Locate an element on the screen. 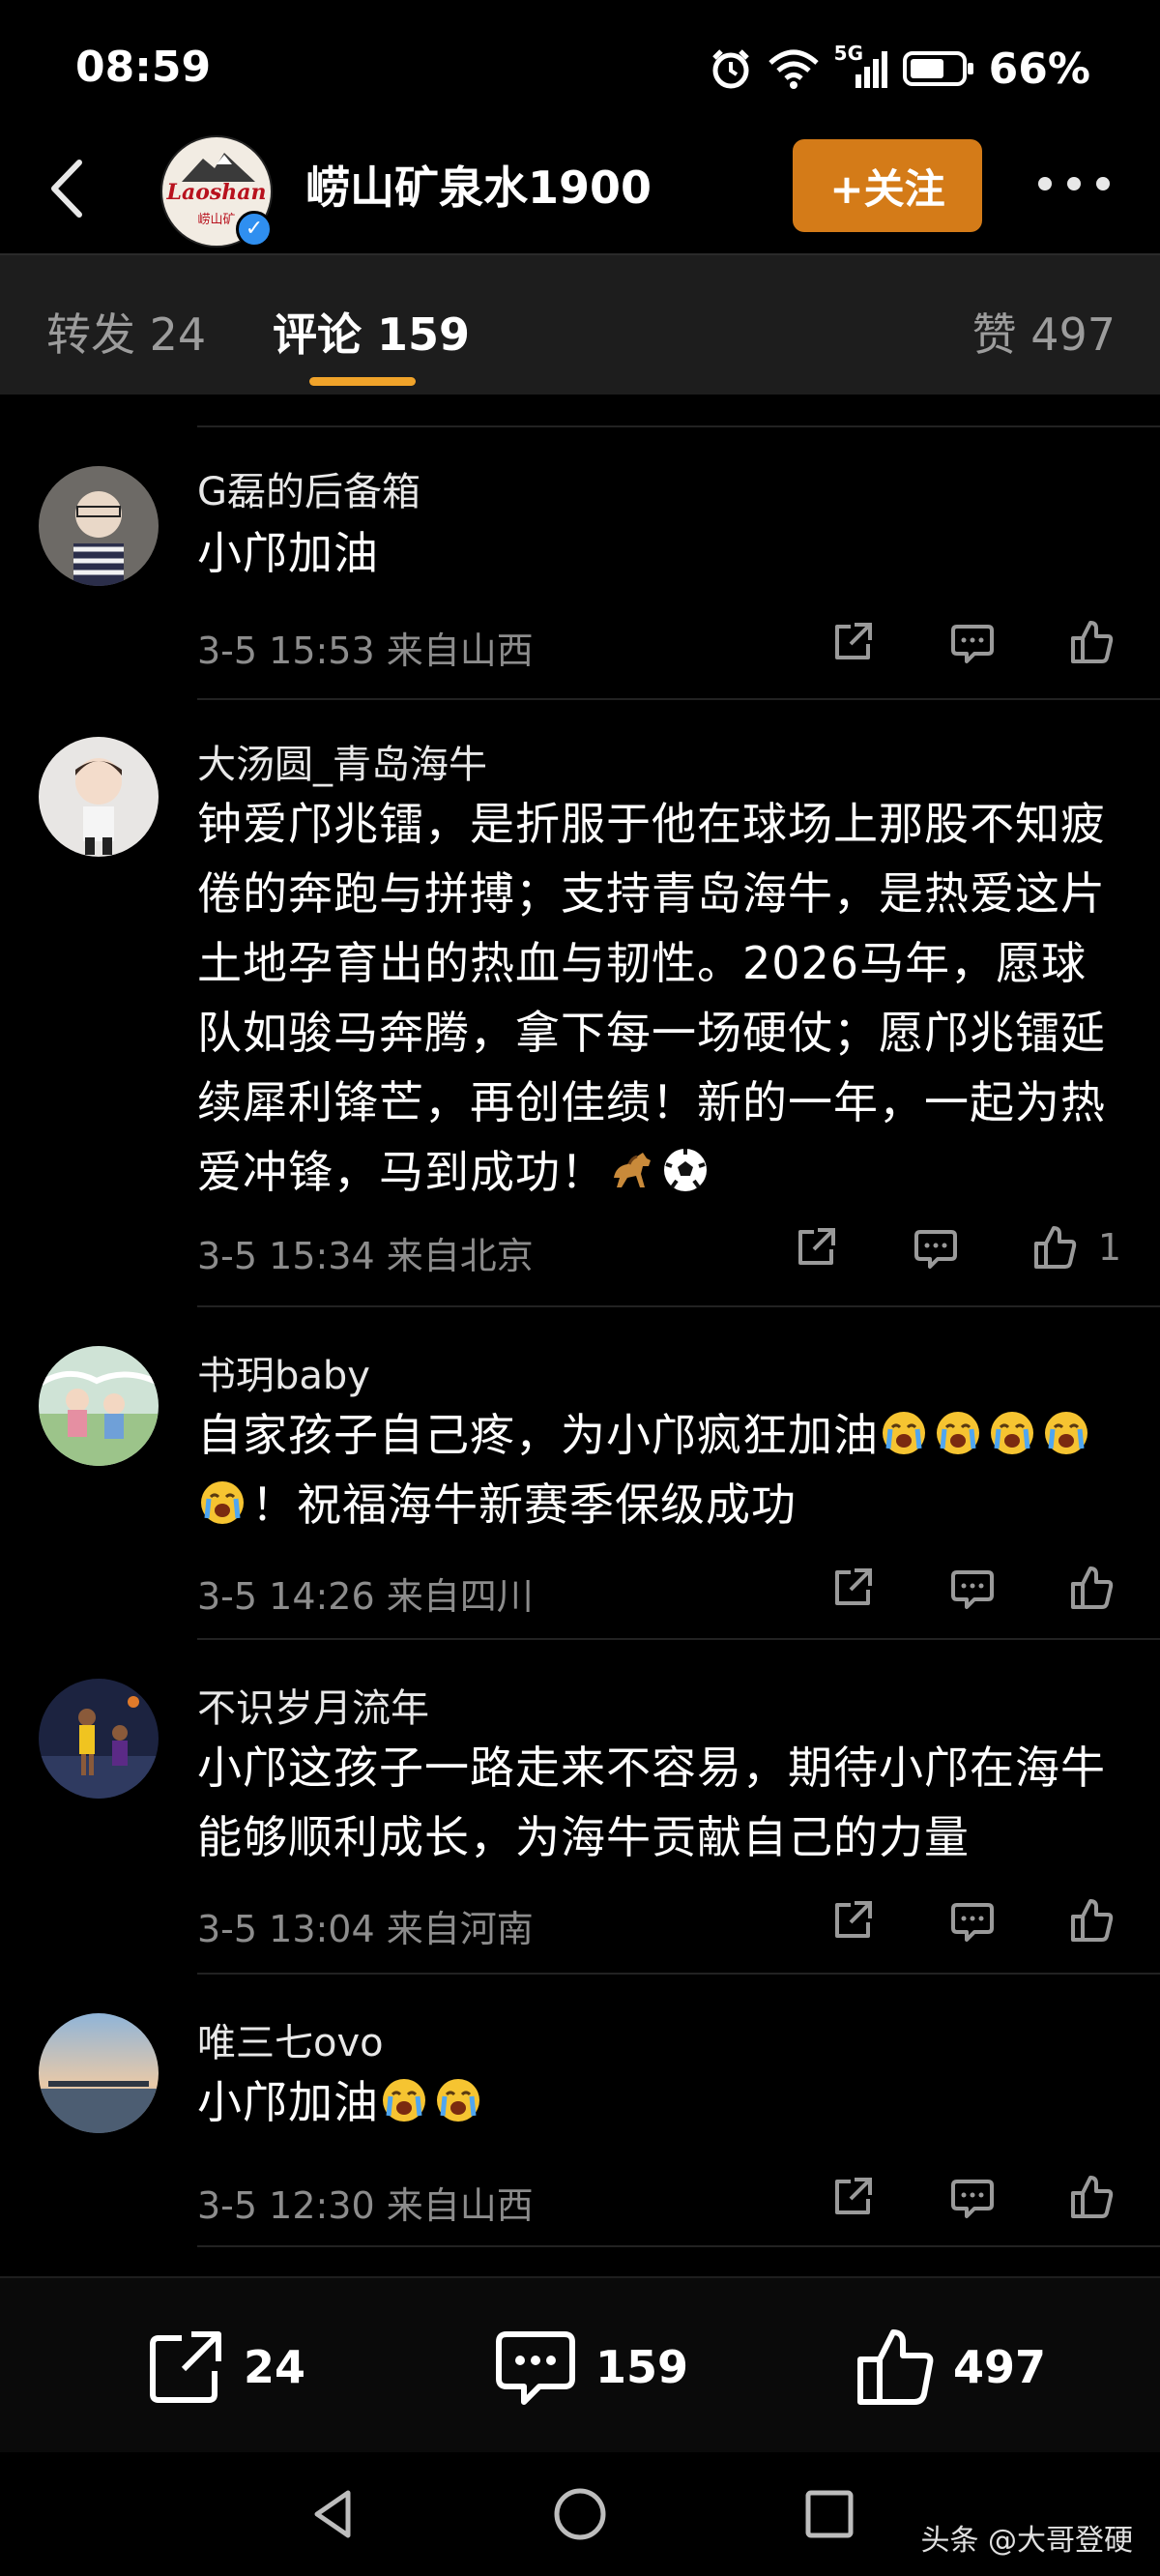 The width and height of the screenshot is (1160, 2576). comment-text: 小邝这孩子一路走来不容易，期待小邝在海牛能够顺利成长，为海牛贡献自己的力量 is located at coordinates (651, 1802).